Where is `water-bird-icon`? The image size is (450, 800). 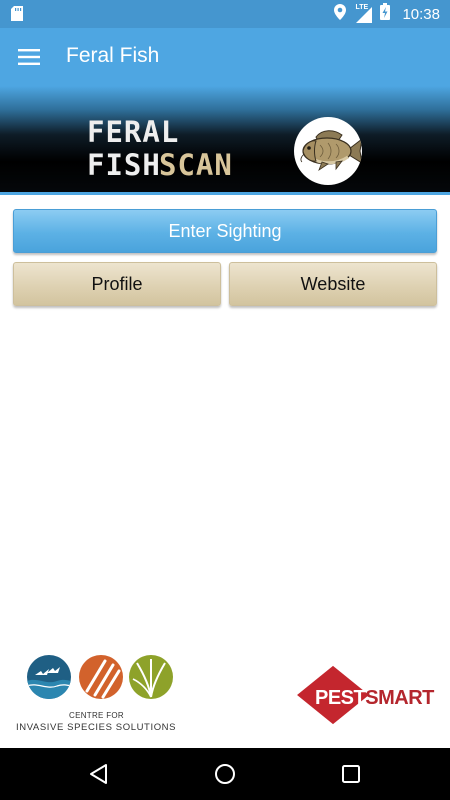
water-bird-icon is located at coordinates (49, 677).